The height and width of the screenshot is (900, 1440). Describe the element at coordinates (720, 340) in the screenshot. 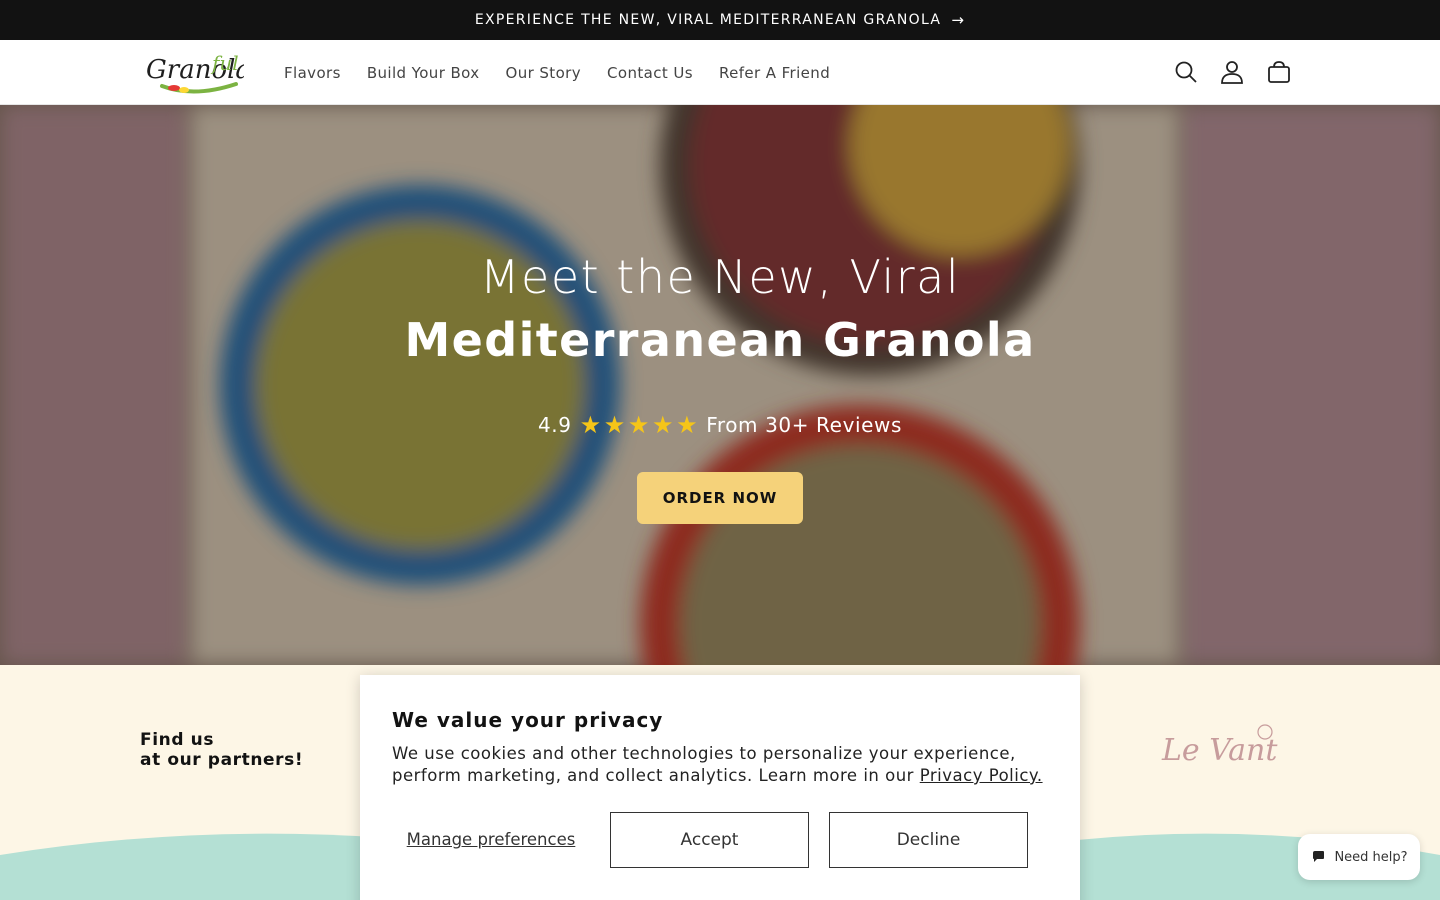

I see `hero-title-line2: Mediterranean Granola` at that location.